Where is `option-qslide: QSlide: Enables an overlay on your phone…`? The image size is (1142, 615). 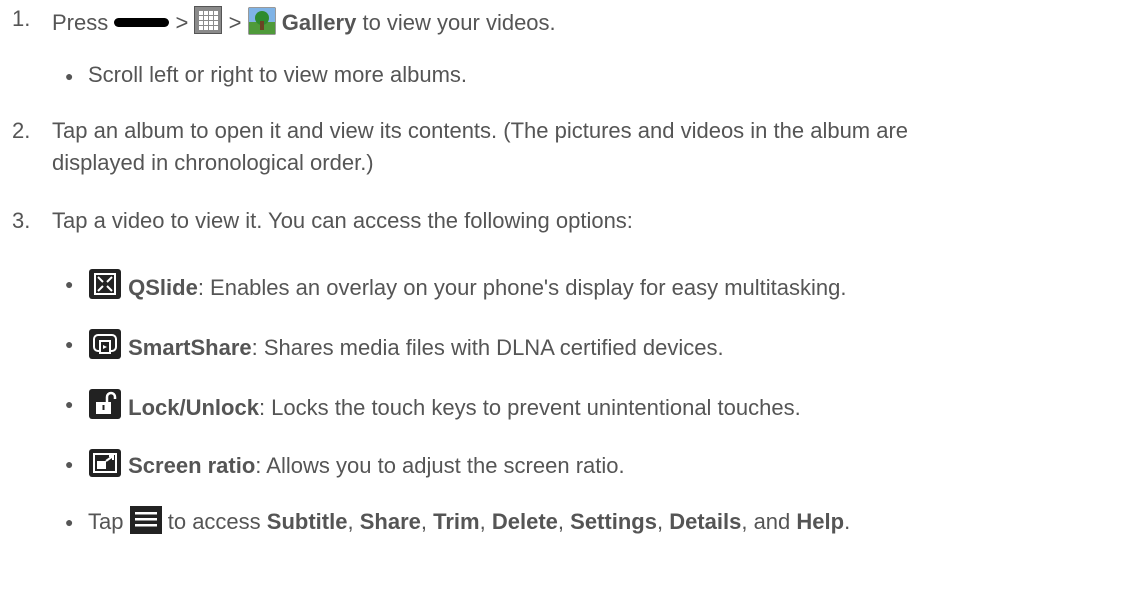
option-qslide: QSlide: Enables an overlay on your phone… is located at coordinates (467, 284).